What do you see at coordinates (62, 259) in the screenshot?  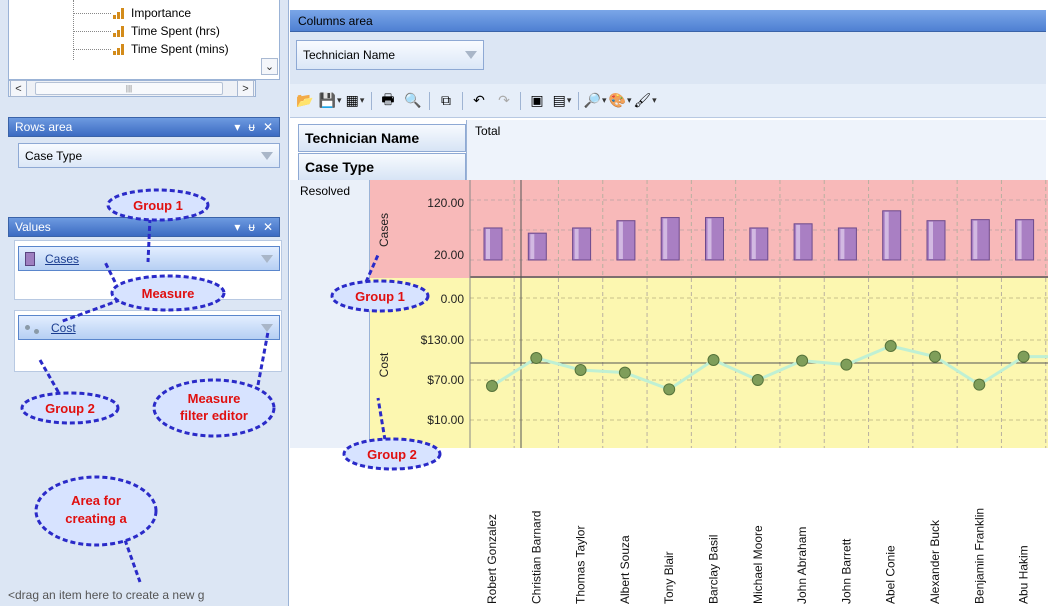 I see `measure-label: Cases` at bounding box center [62, 259].